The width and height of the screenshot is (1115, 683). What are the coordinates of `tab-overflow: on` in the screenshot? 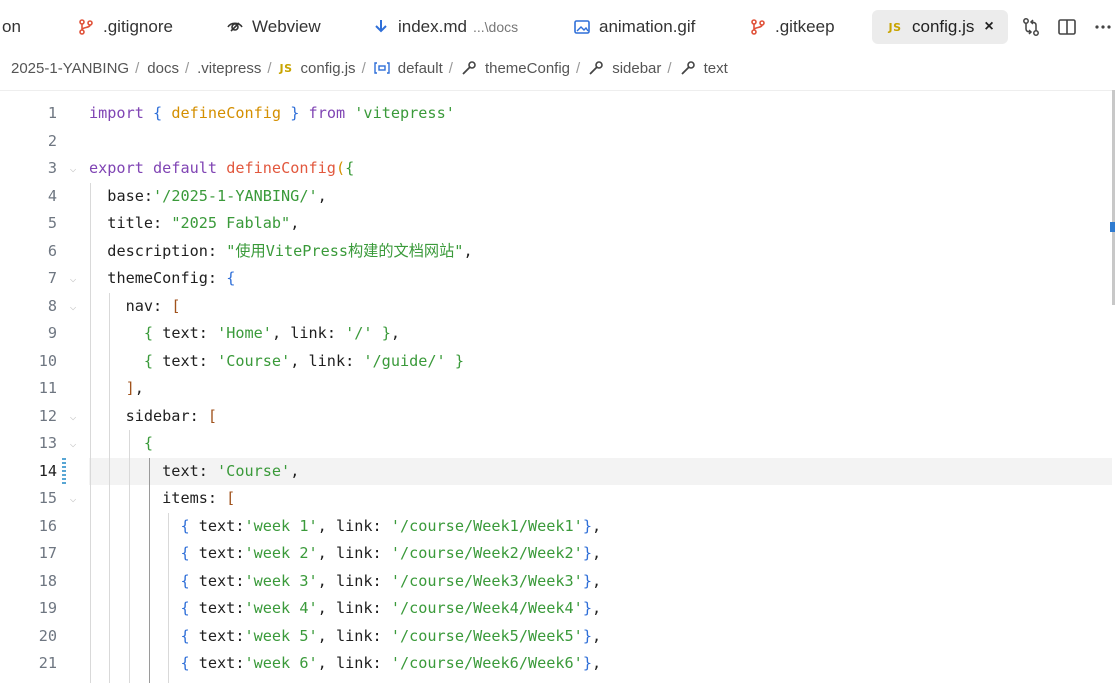 It's located at (11, 27).